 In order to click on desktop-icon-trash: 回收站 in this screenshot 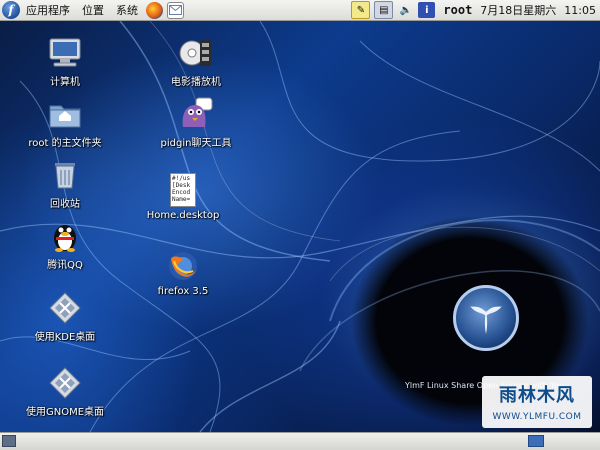, I will do `click(65, 184)`.